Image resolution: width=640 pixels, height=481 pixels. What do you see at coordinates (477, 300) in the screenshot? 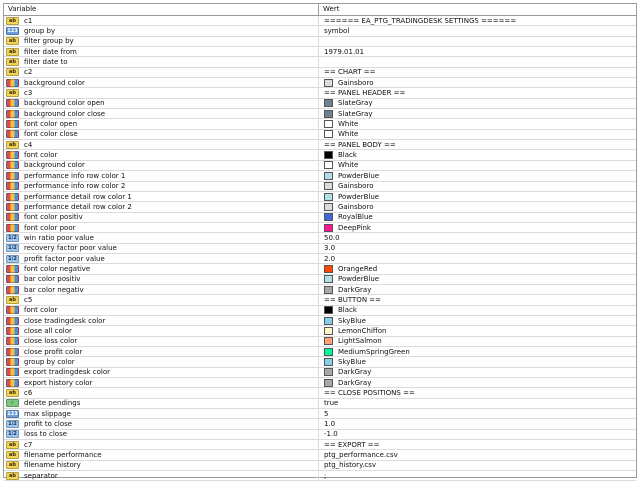
I see `value-cell: == BUTTON ==` at bounding box center [477, 300].